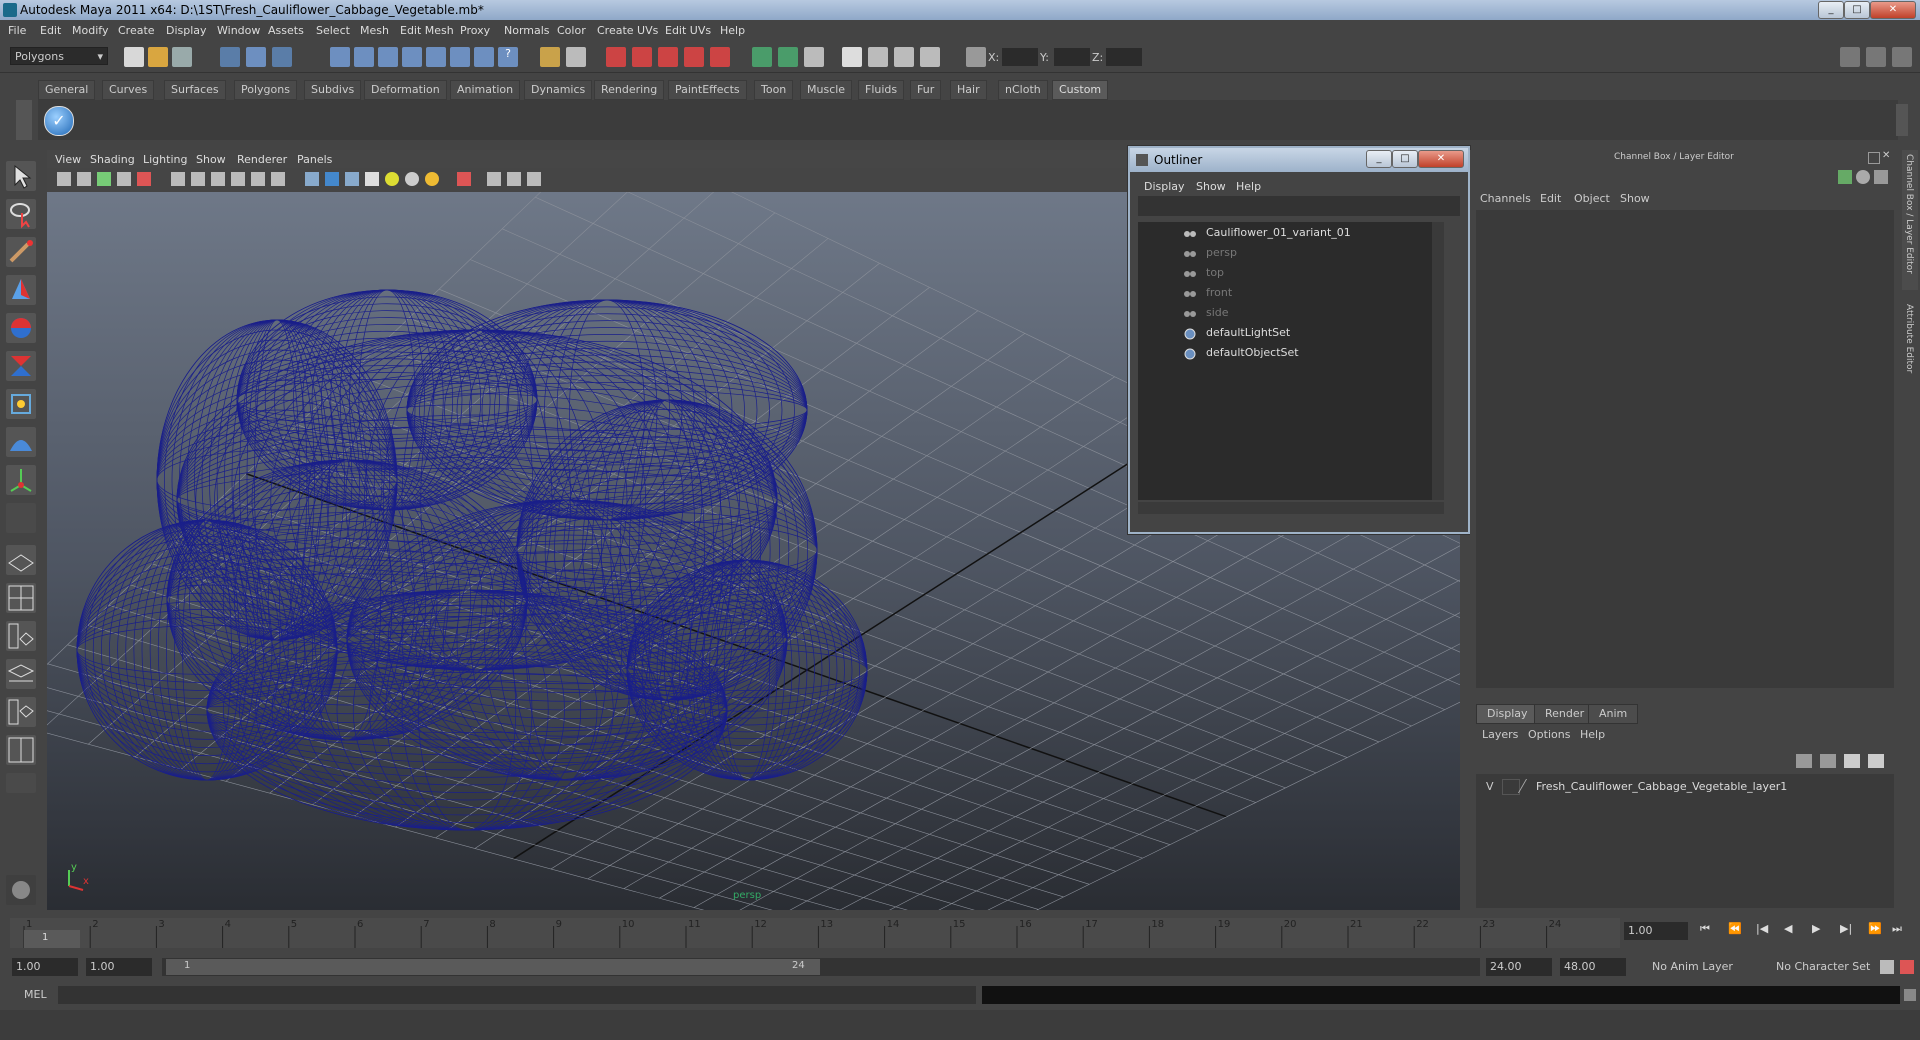 The image size is (1920, 1040). What do you see at coordinates (59, 121) in the screenshot?
I see `checkmark-icon: ✓` at bounding box center [59, 121].